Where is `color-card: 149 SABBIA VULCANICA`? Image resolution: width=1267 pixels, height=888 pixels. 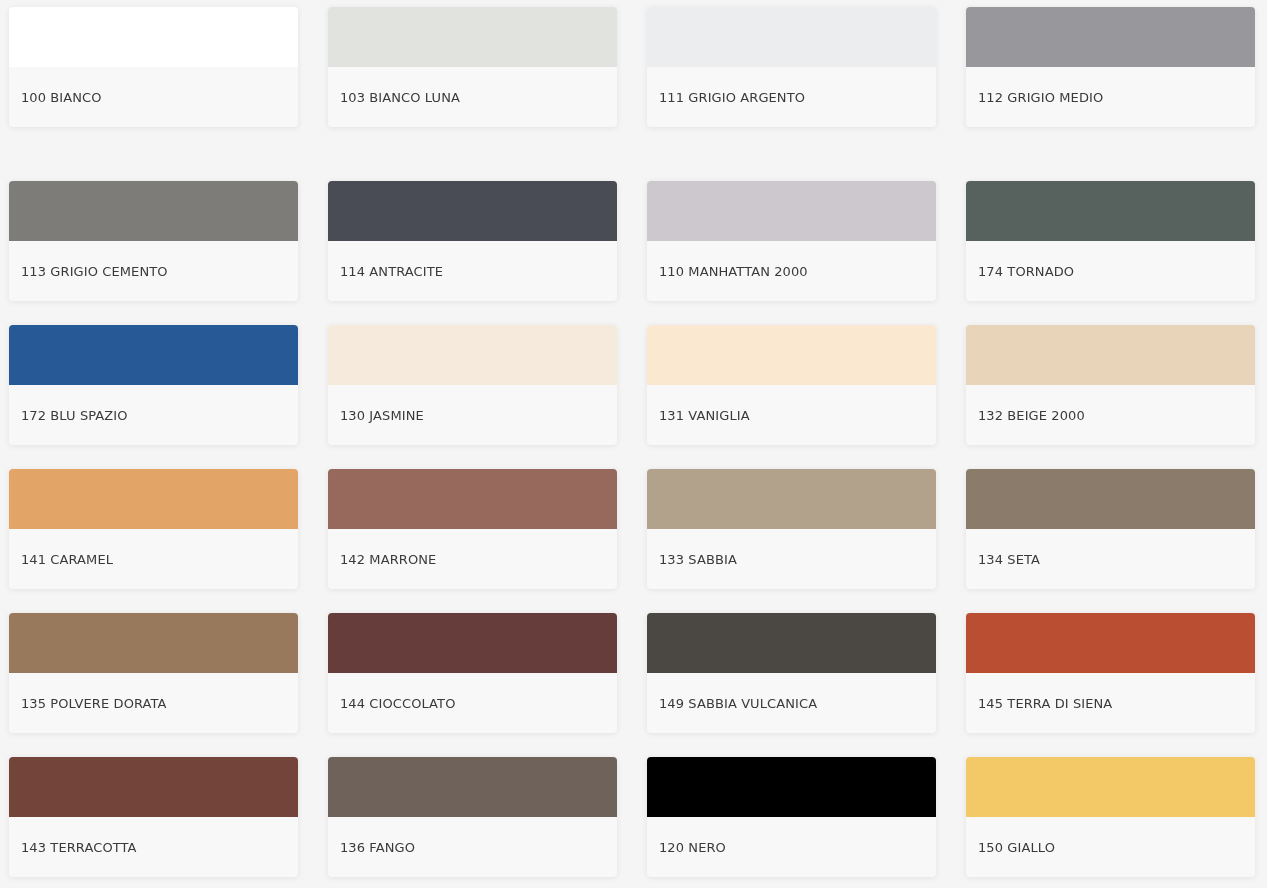 color-card: 149 SABBIA VULCANICA is located at coordinates (791, 673).